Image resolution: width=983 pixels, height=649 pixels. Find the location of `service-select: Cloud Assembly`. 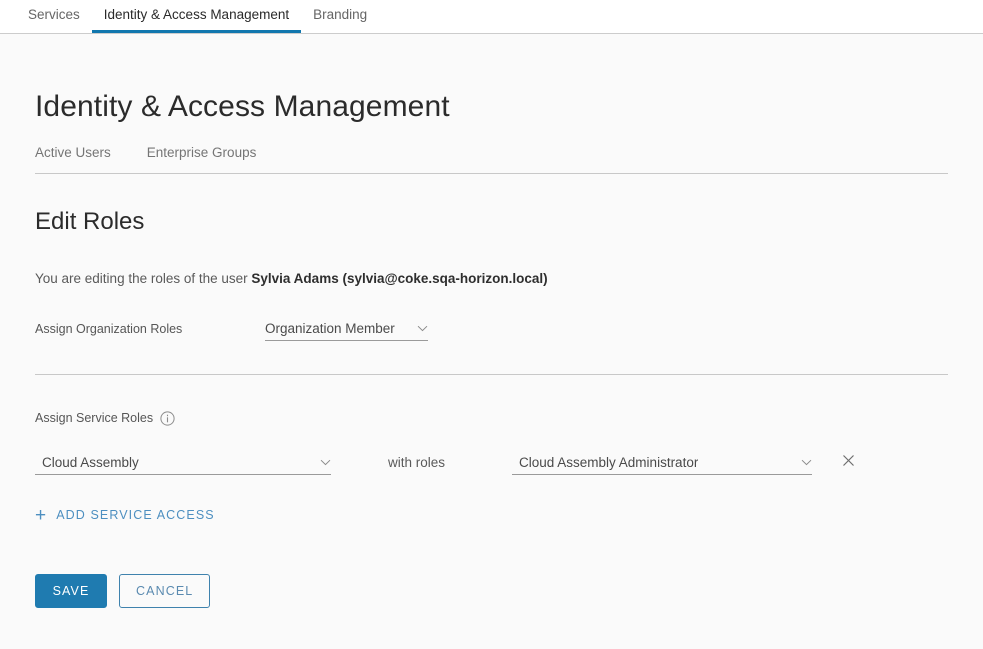

service-select: Cloud Assembly is located at coordinates (183, 463).